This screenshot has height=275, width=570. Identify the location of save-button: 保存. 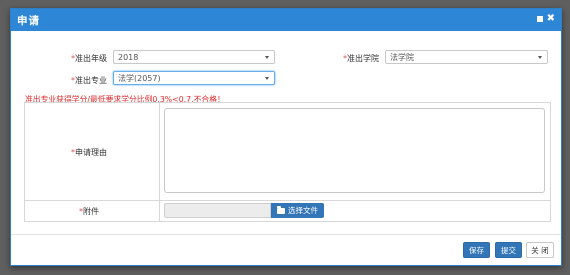
(476, 250).